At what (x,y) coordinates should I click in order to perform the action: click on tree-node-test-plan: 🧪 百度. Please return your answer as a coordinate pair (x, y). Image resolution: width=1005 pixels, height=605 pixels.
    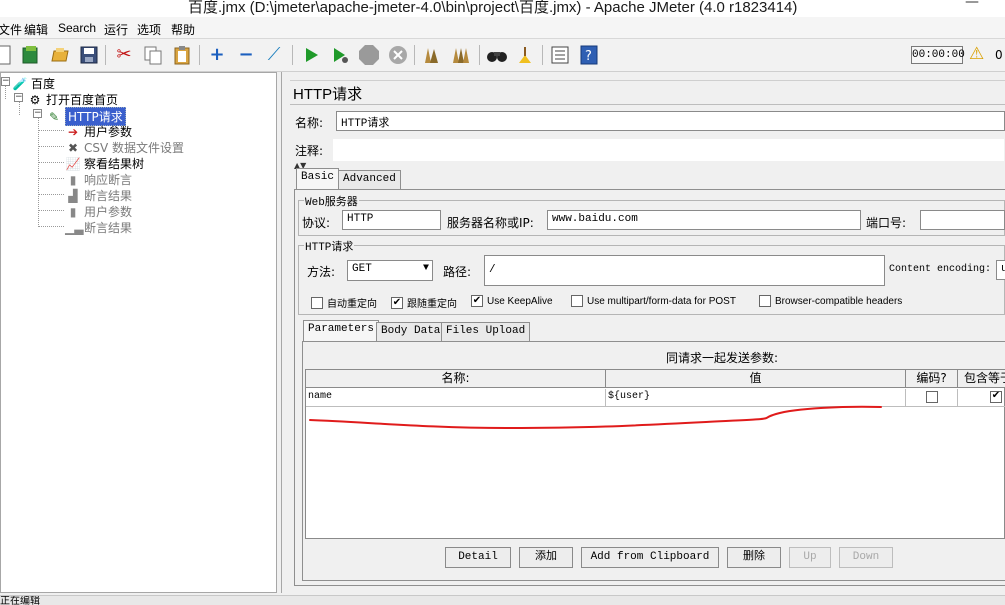
    Looking at the image, I should click on (34, 83).